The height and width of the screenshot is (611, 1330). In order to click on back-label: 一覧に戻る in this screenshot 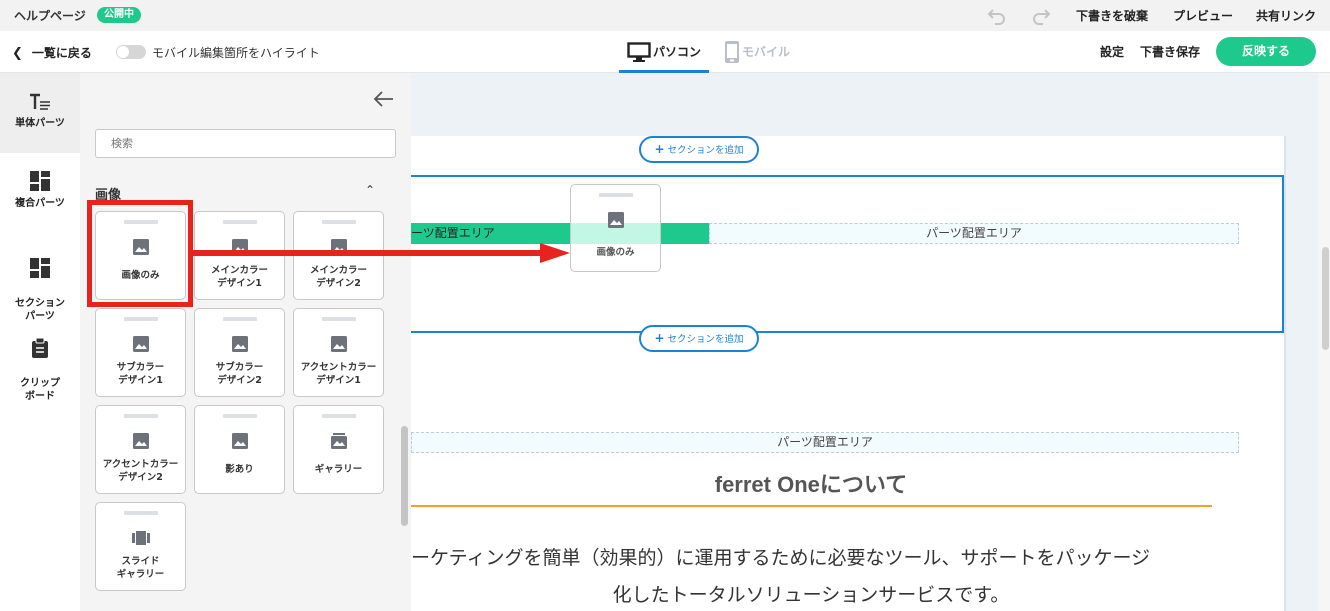, I will do `click(61, 53)`.